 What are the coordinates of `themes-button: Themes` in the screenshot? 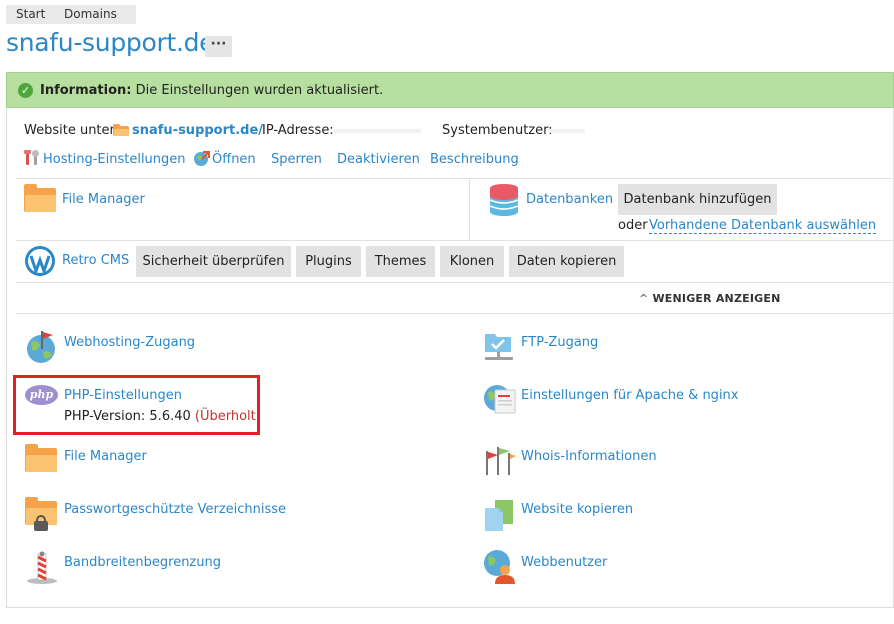 It's located at (400, 261).